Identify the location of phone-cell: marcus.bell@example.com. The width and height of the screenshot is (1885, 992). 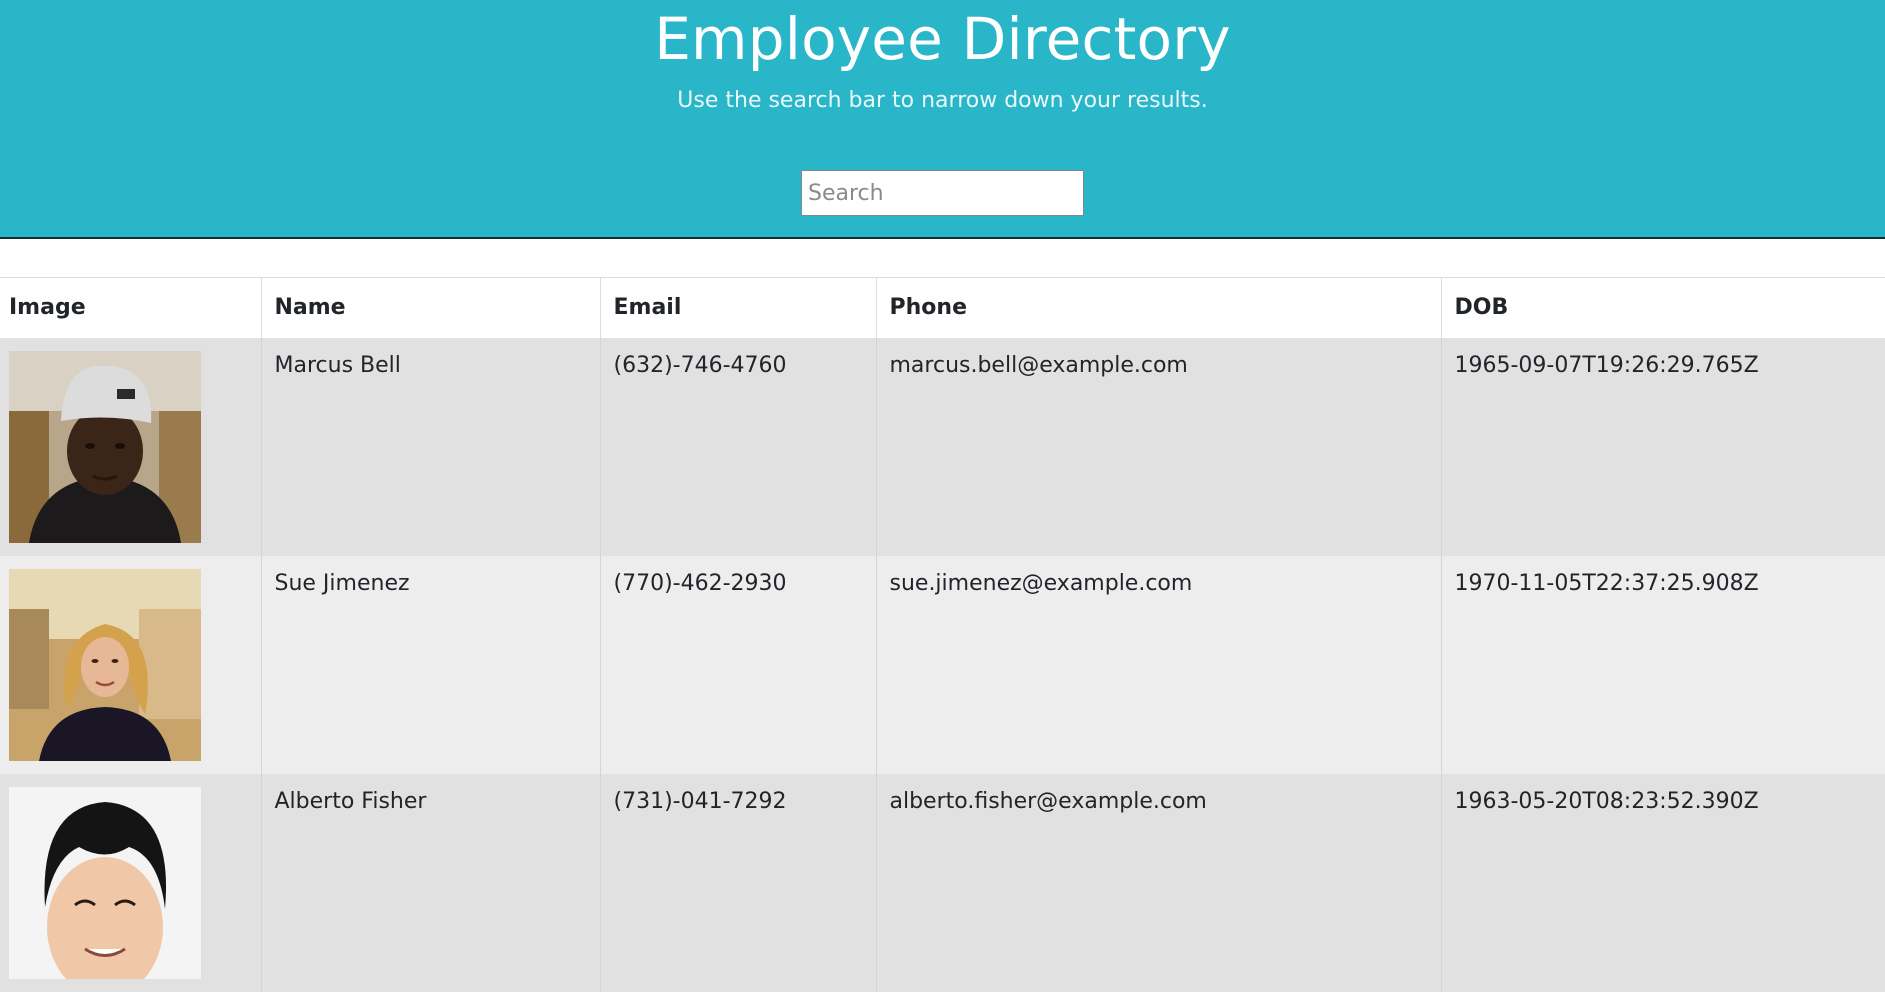
(1159, 446).